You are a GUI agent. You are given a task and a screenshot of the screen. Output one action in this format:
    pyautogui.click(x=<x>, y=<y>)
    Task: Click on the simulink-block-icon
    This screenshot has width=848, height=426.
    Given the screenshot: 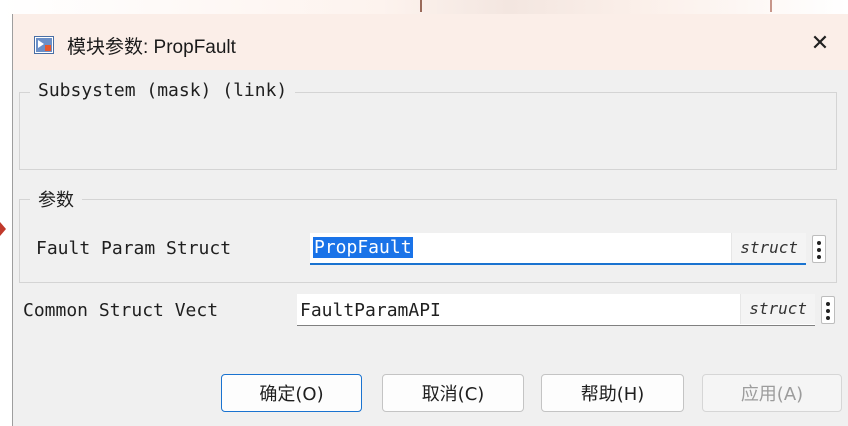 What is the action you would take?
    pyautogui.click(x=44, y=45)
    